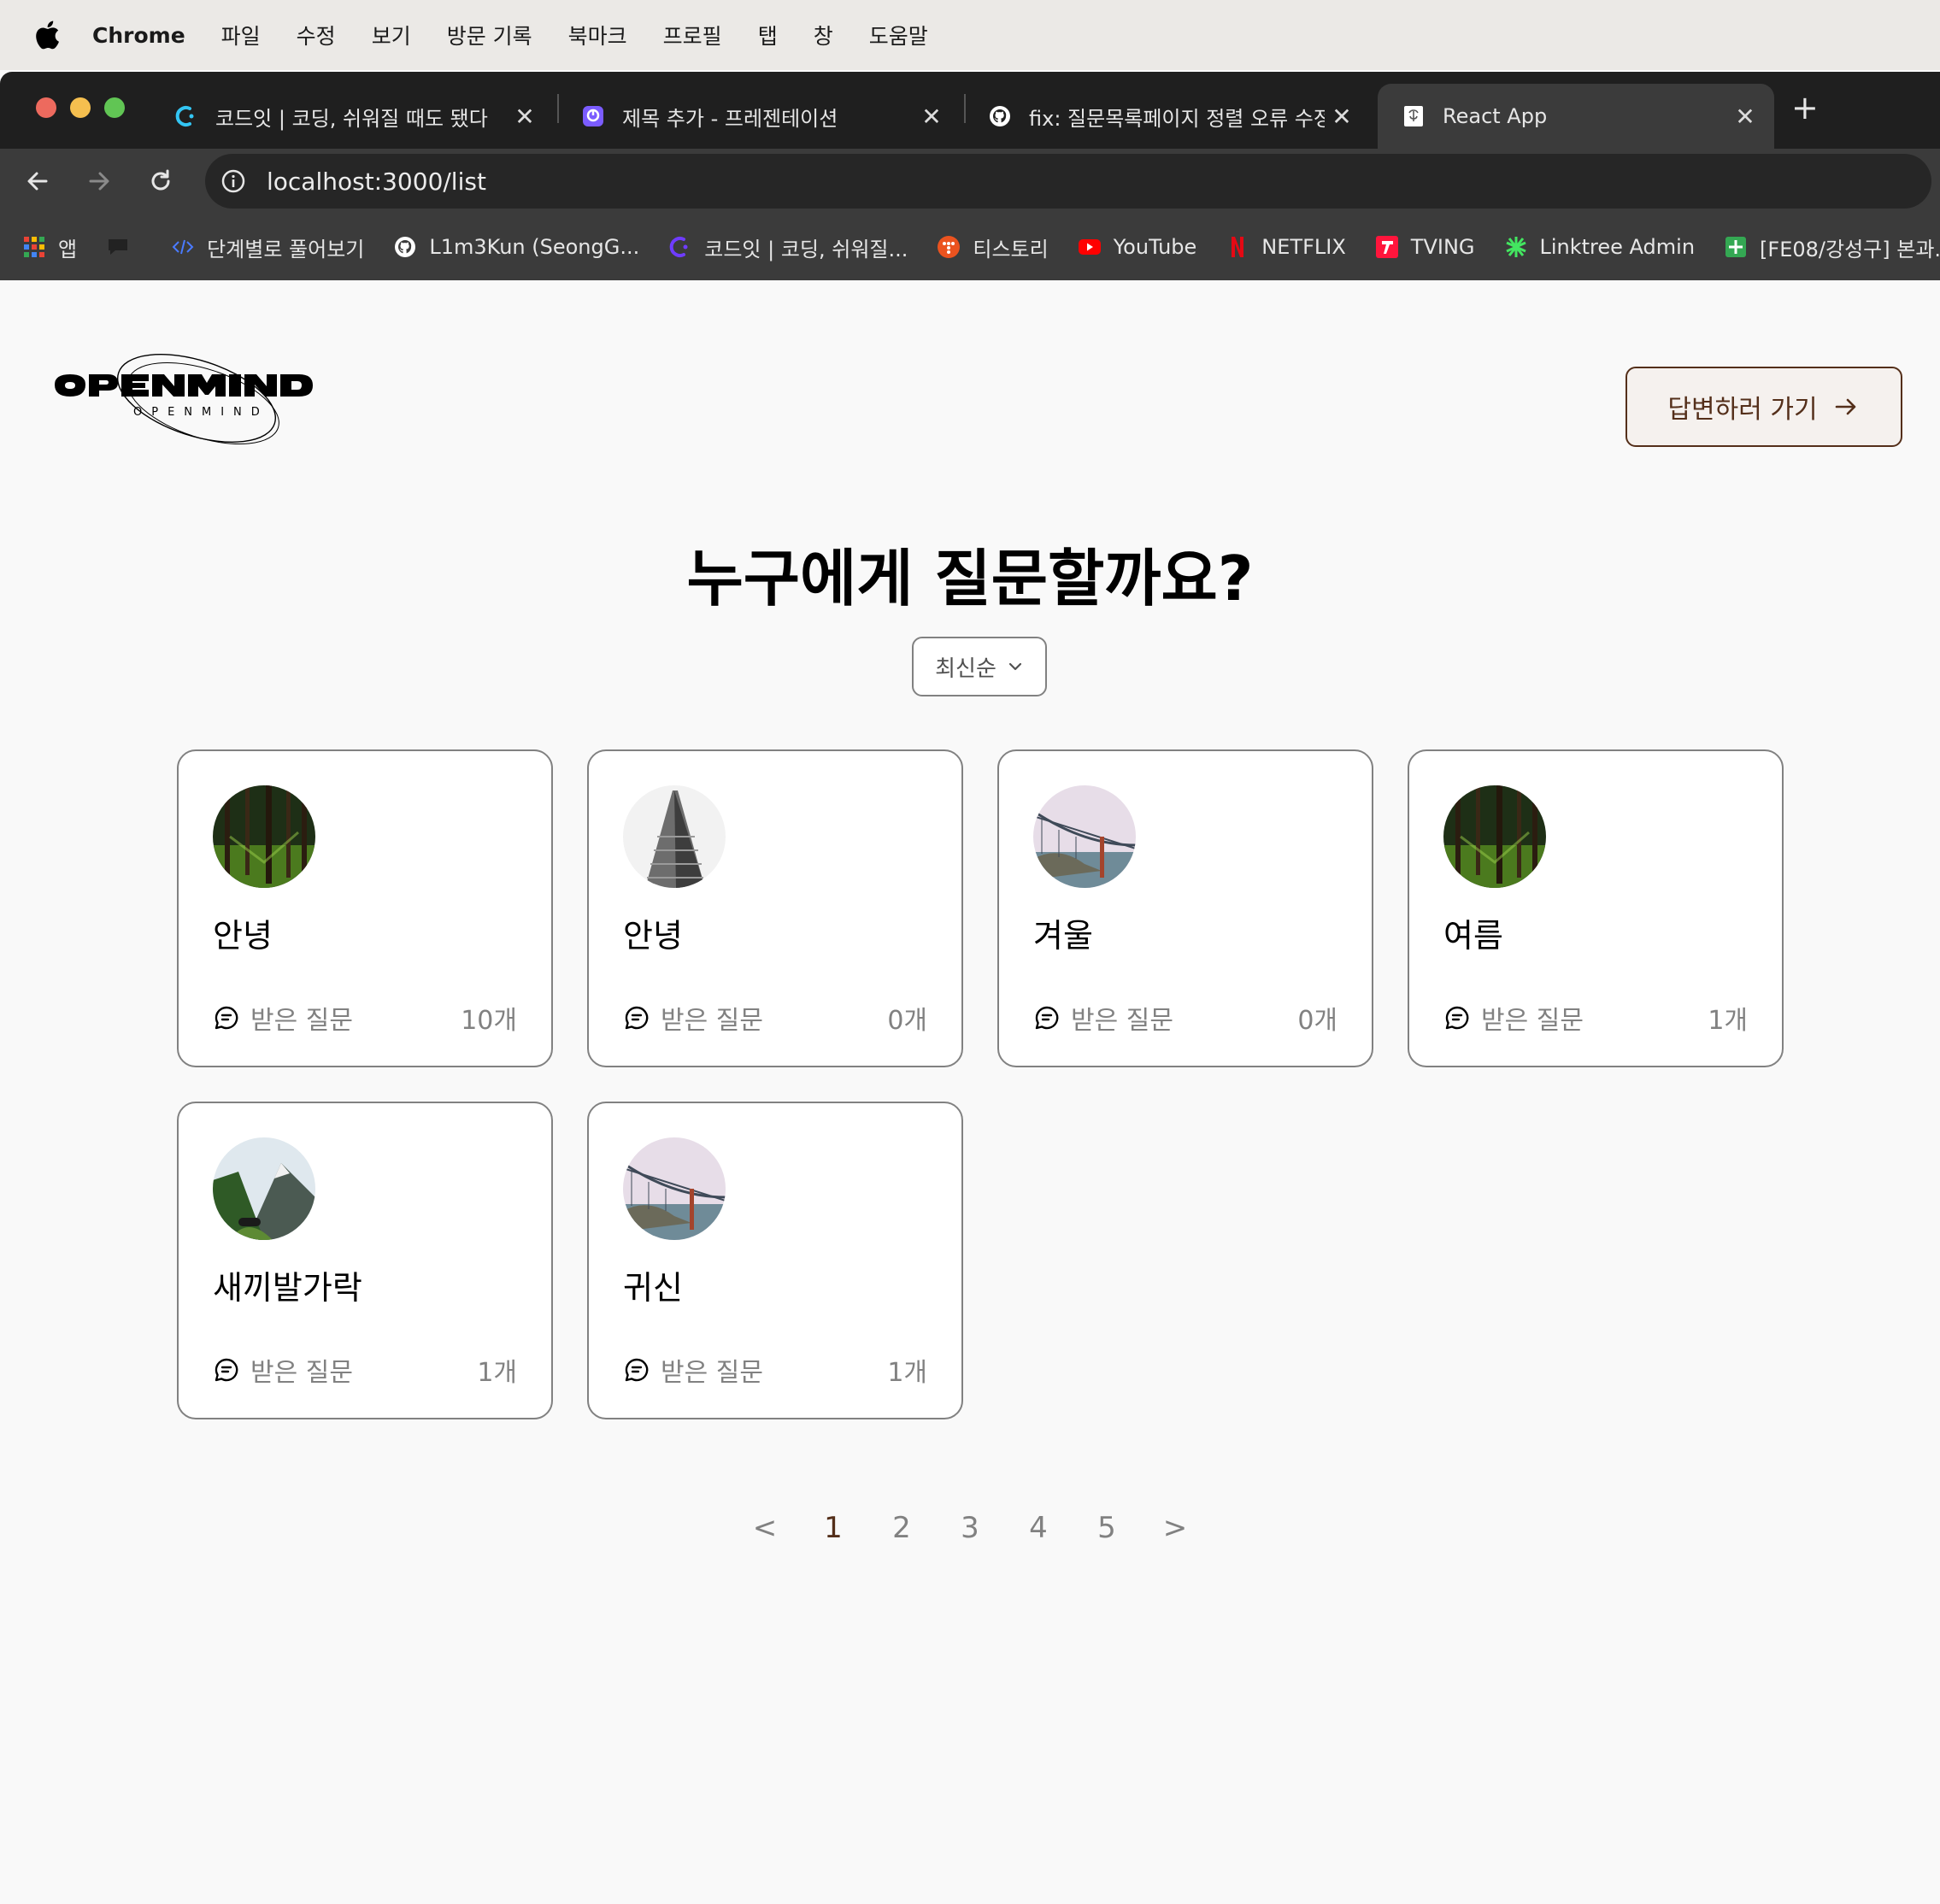  I want to click on tab-slides: 제목 추가 - 프레젠테이션 ✕, so click(759, 116).